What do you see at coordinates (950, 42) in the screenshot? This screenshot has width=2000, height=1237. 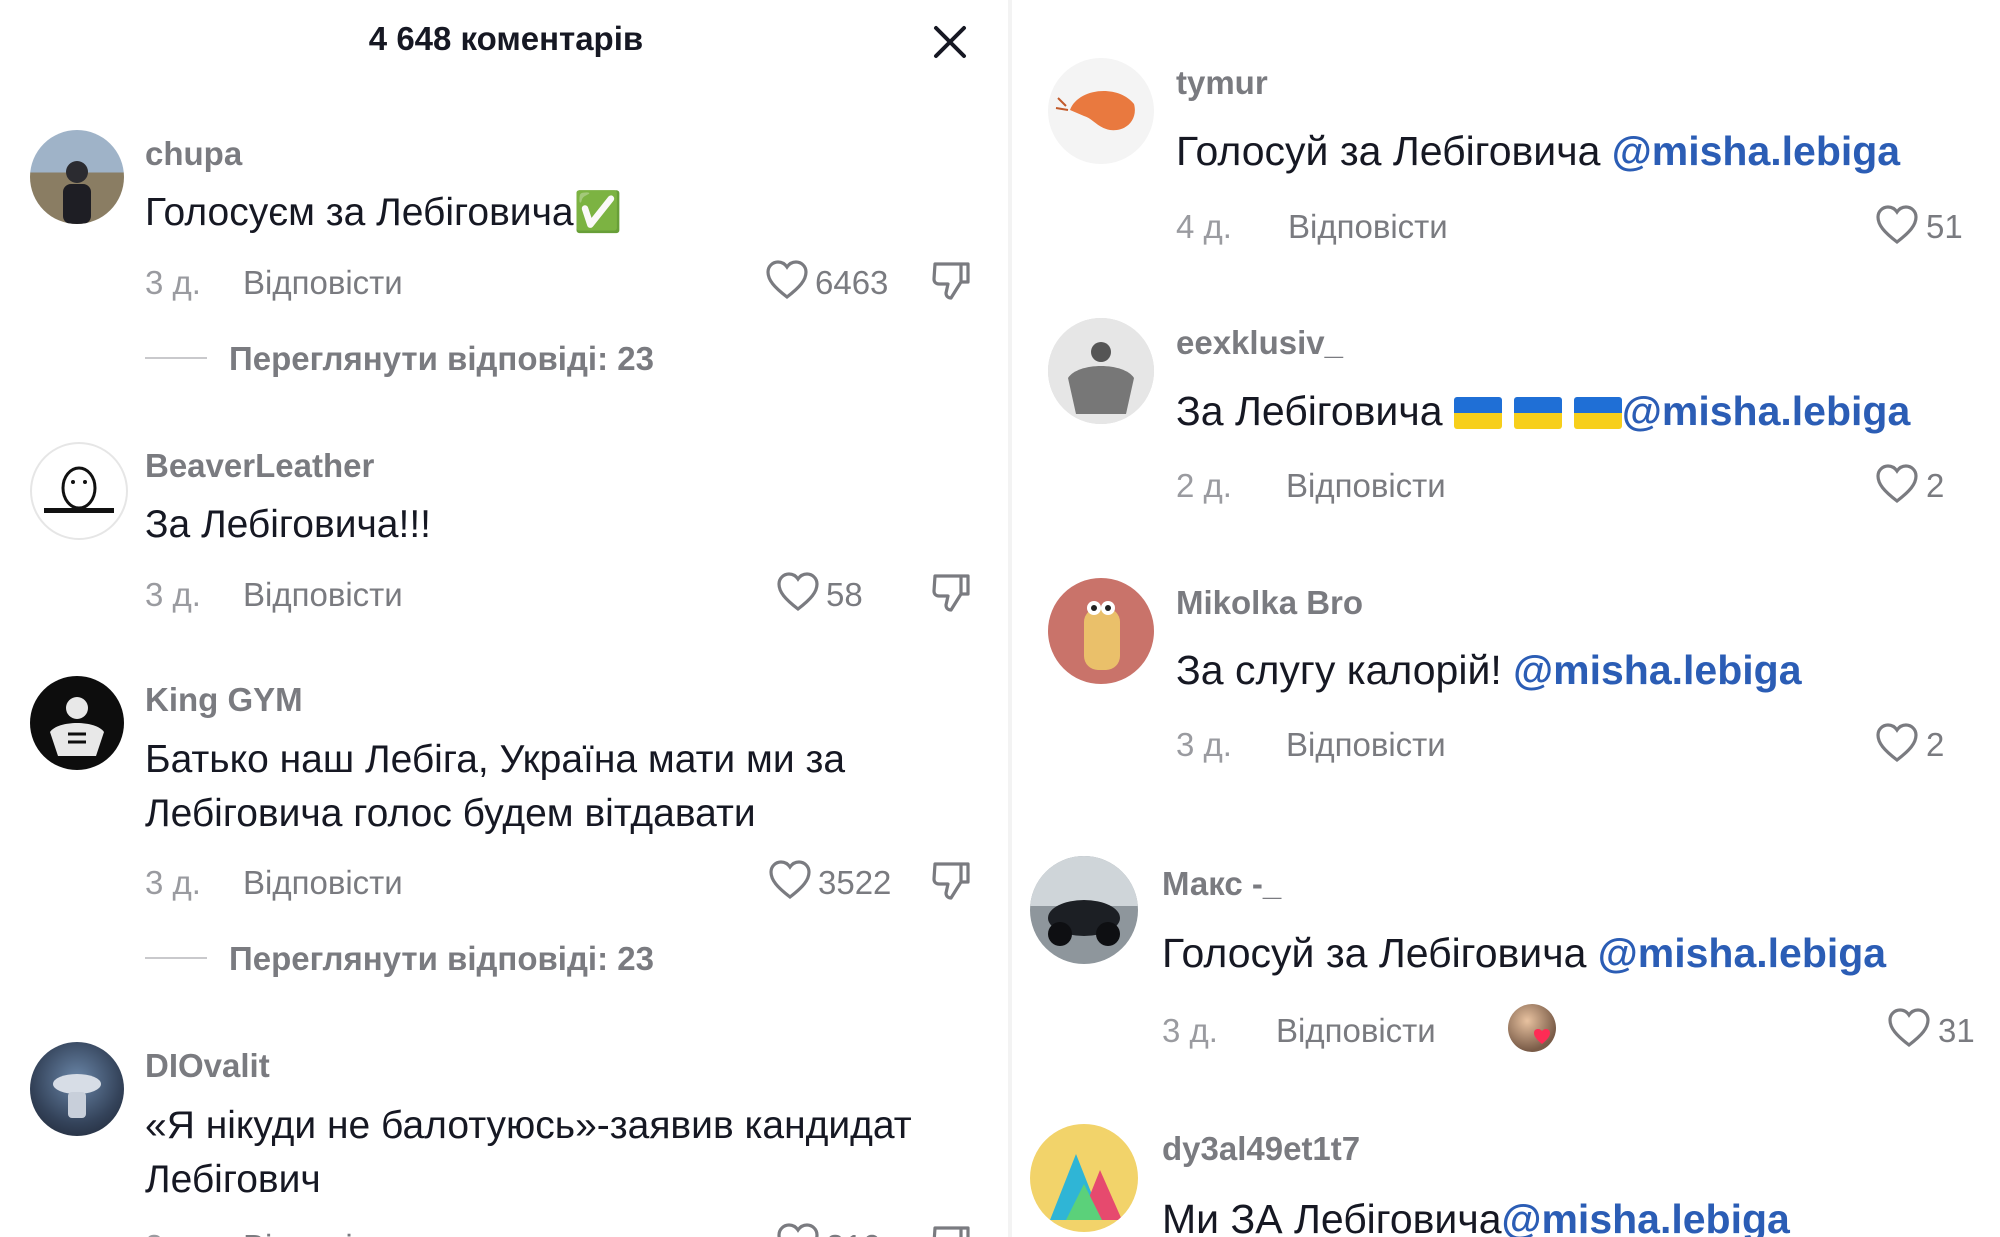 I see `close-icon` at bounding box center [950, 42].